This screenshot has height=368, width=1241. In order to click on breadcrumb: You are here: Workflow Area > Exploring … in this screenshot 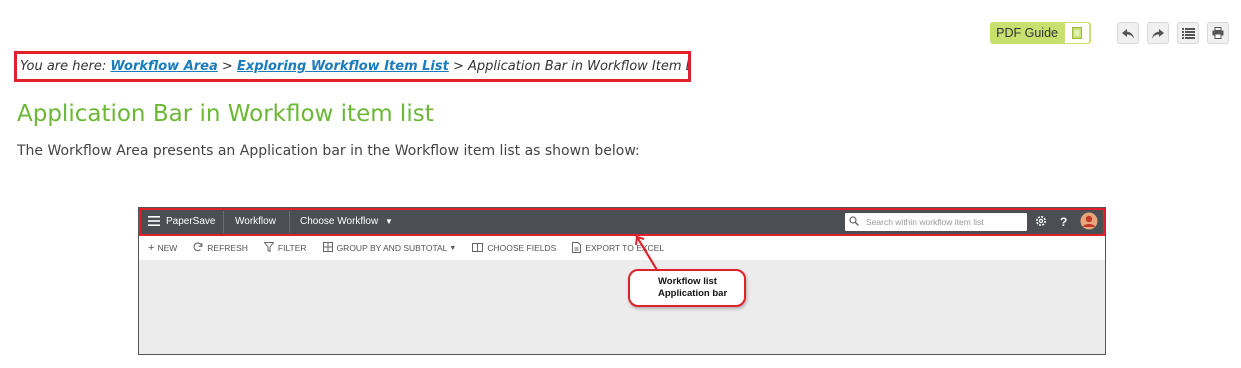, I will do `click(352, 66)`.